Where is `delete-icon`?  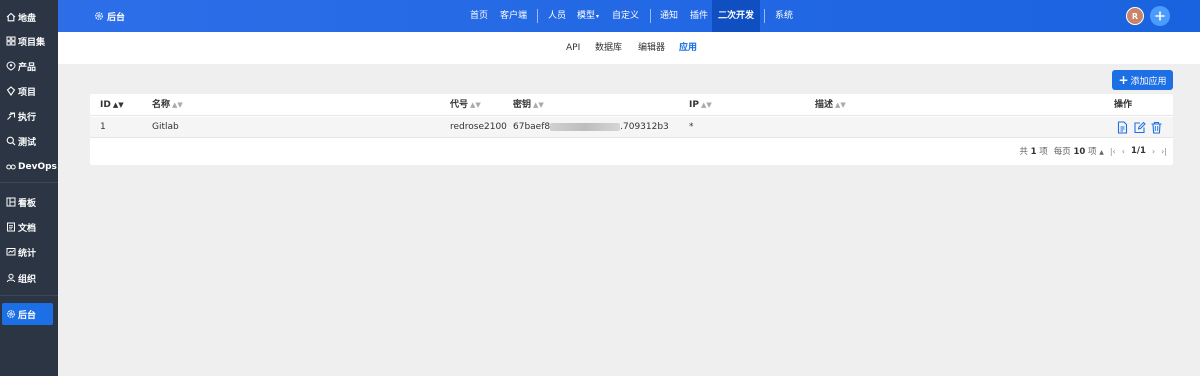
delete-icon is located at coordinates (1156, 127).